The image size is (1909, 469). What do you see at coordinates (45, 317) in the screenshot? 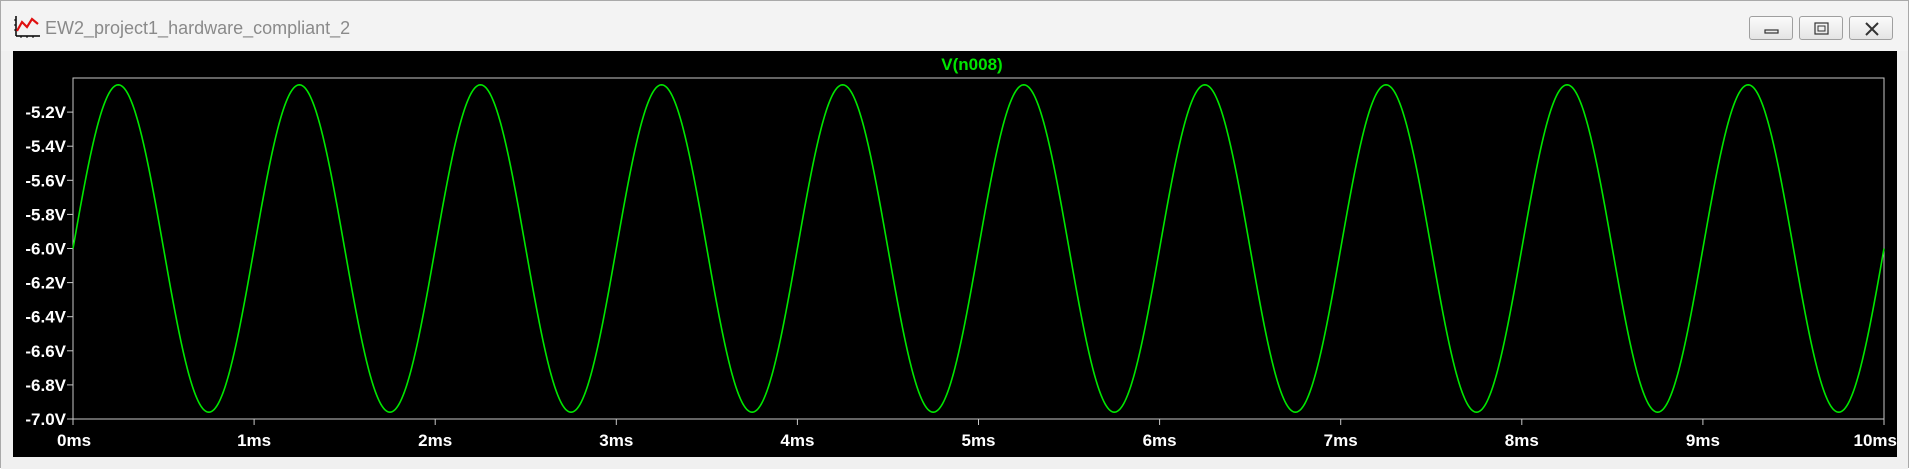
I see `y-tick-label: -6.4V` at bounding box center [45, 317].